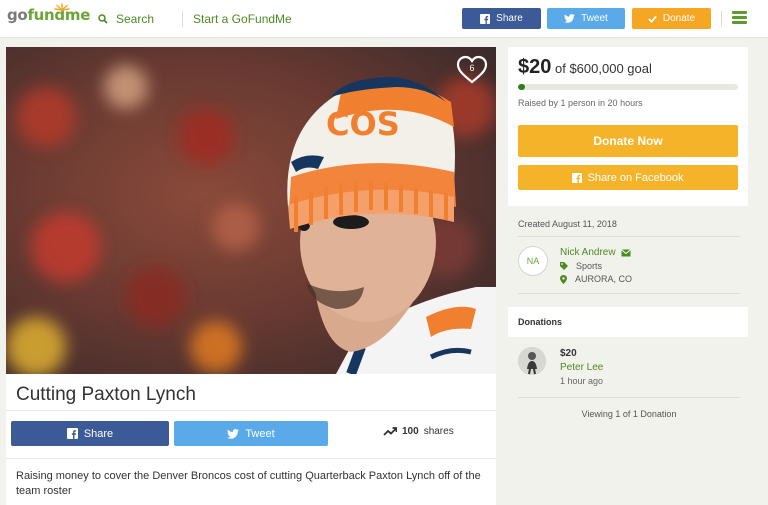 The height and width of the screenshot is (505, 768). Describe the element at coordinates (628, 322) in the screenshot. I see `donations-heading: Donations` at that location.